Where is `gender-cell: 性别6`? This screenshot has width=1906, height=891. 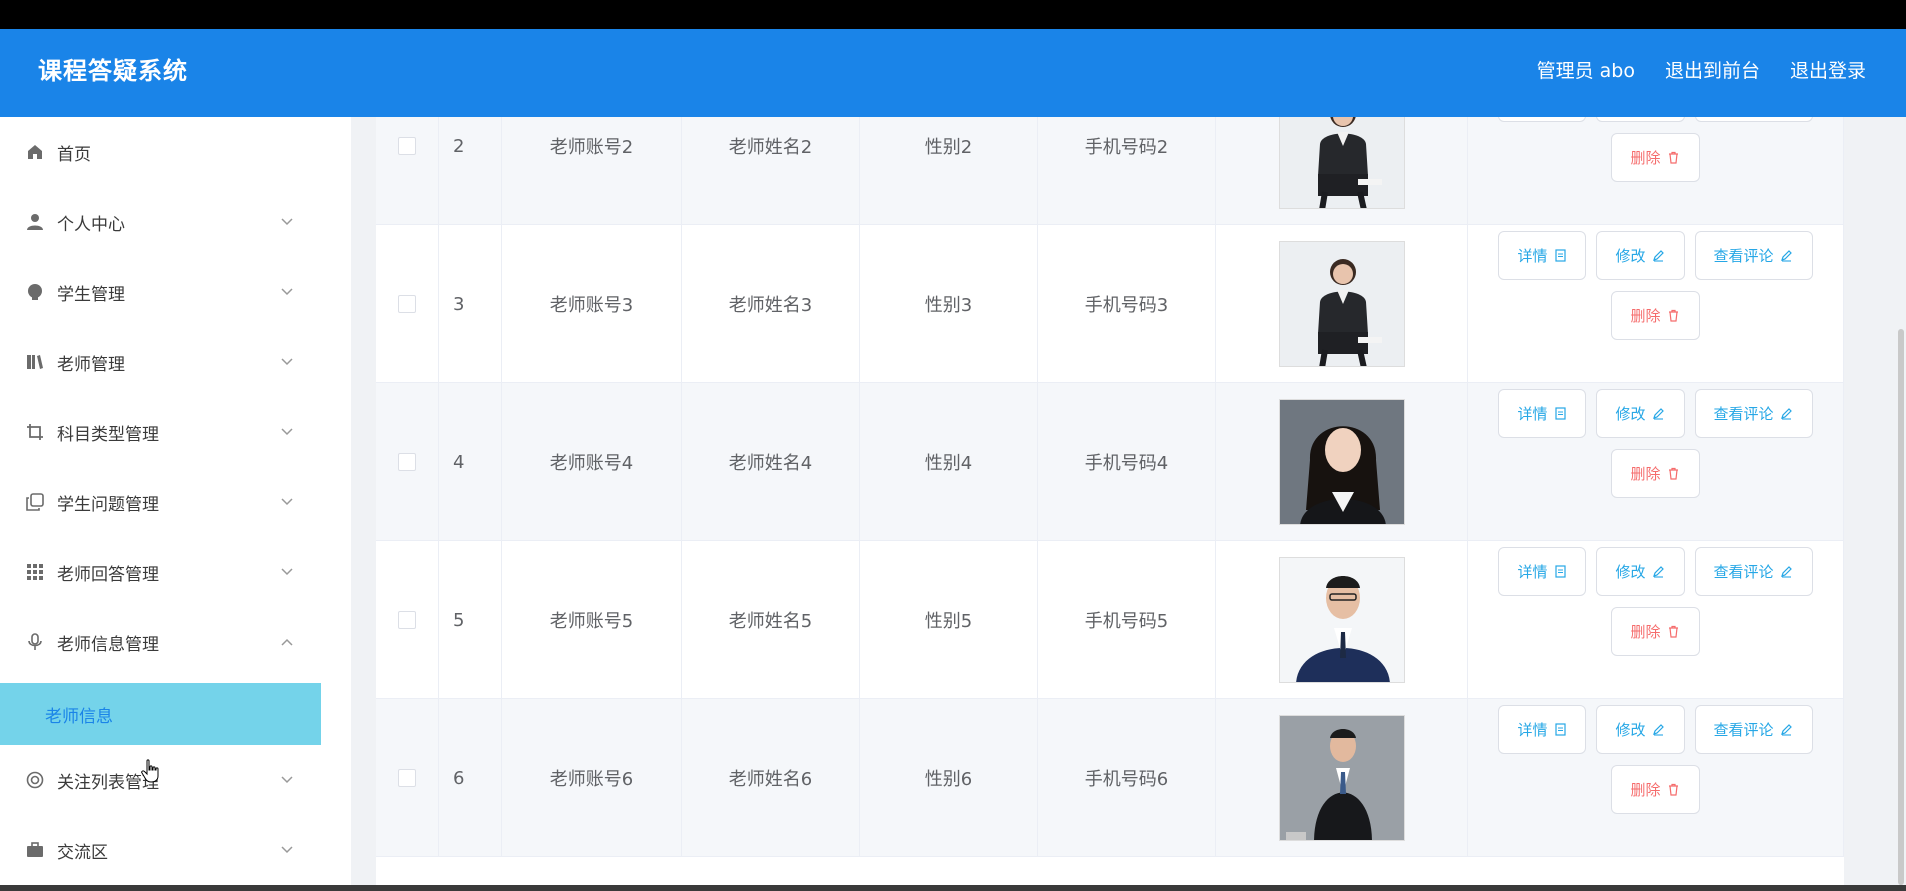 gender-cell: 性别6 is located at coordinates (949, 778).